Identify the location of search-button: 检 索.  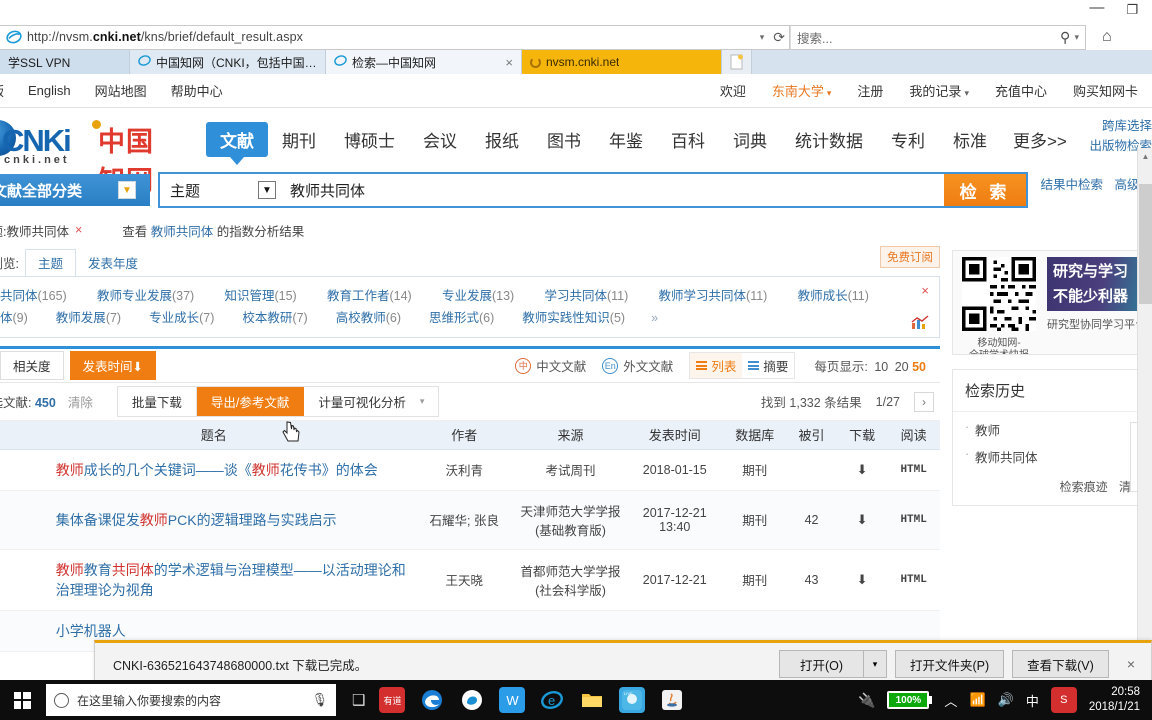
(985, 190).